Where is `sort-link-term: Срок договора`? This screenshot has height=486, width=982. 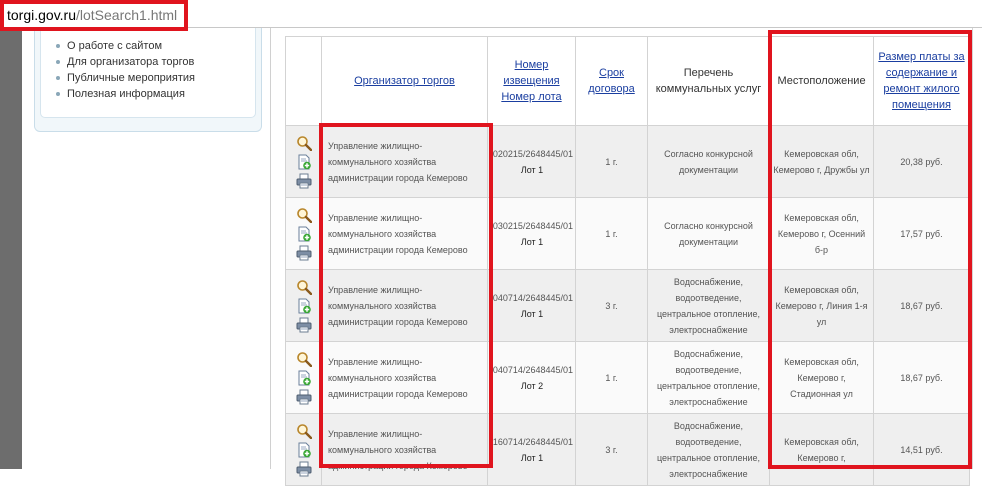
sort-link-term: Срок договора is located at coordinates (611, 81).